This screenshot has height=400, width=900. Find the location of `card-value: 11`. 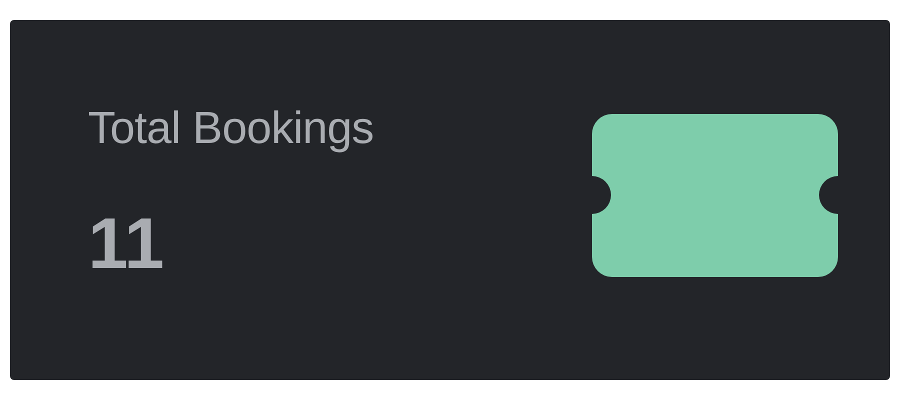

card-value: 11 is located at coordinates (127, 244).